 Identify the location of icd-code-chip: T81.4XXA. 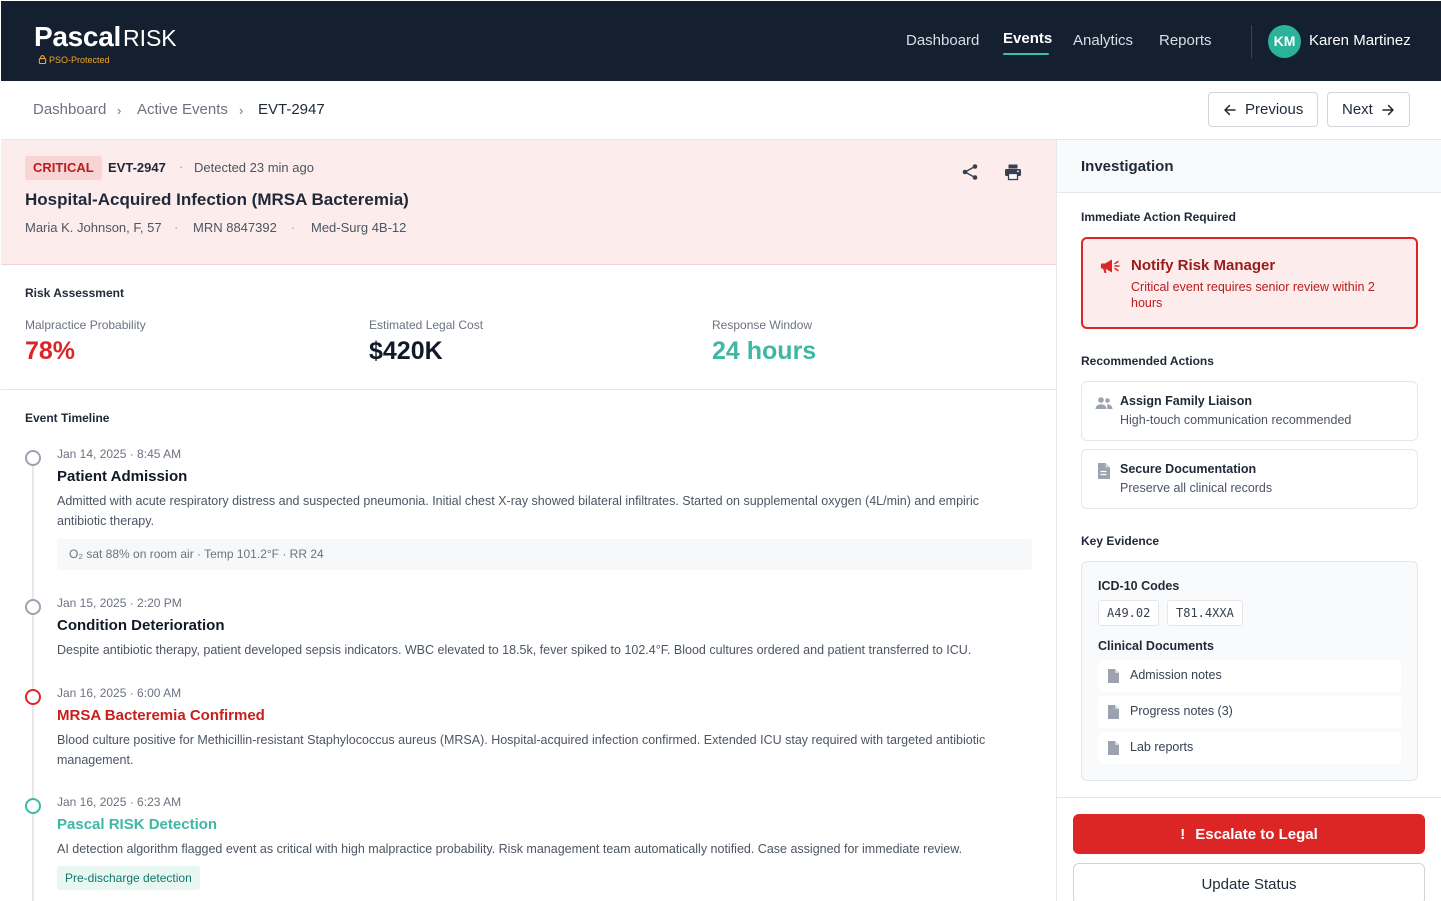
(1205, 613).